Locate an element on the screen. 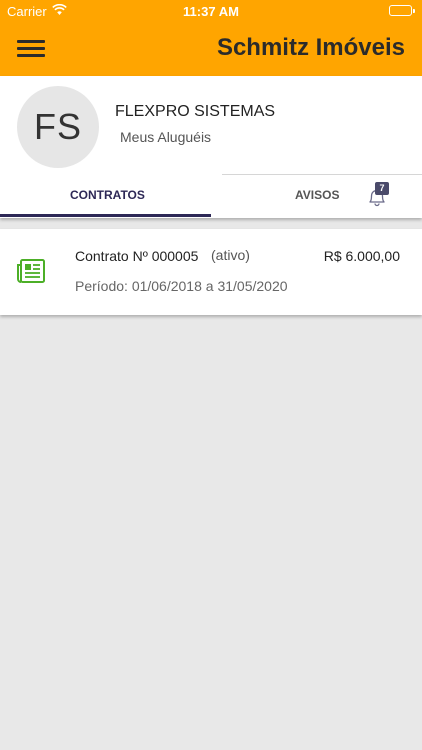  menu-button is located at coordinates (31, 49).